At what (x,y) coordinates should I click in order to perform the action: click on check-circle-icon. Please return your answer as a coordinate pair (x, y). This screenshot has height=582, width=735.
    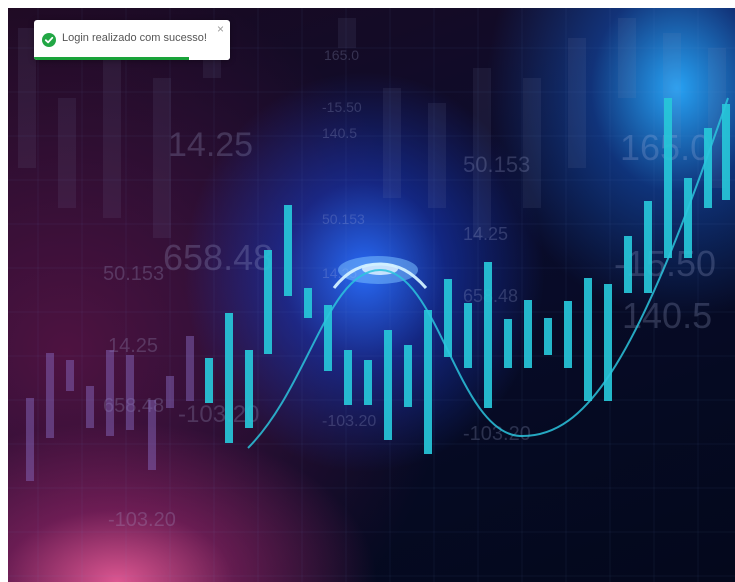
    Looking at the image, I should click on (49, 40).